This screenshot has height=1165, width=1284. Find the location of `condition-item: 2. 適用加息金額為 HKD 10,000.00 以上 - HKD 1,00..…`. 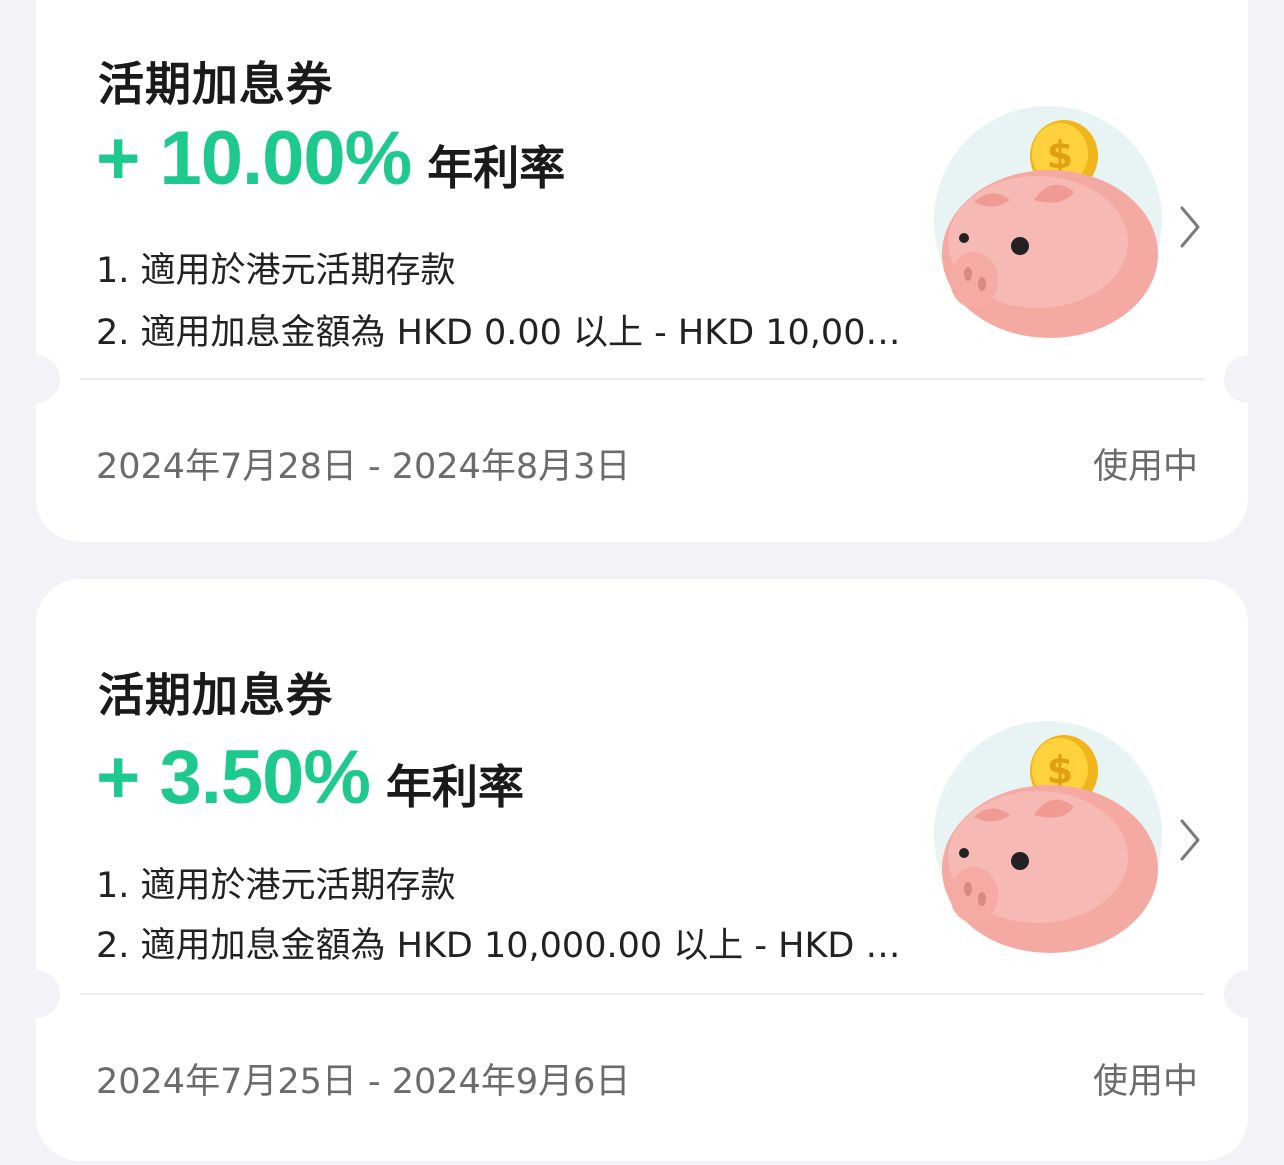

condition-item: 2. 適用加息金額為 HKD 10,000.00 以上 - HKD 1,00..… is located at coordinates (501, 946).